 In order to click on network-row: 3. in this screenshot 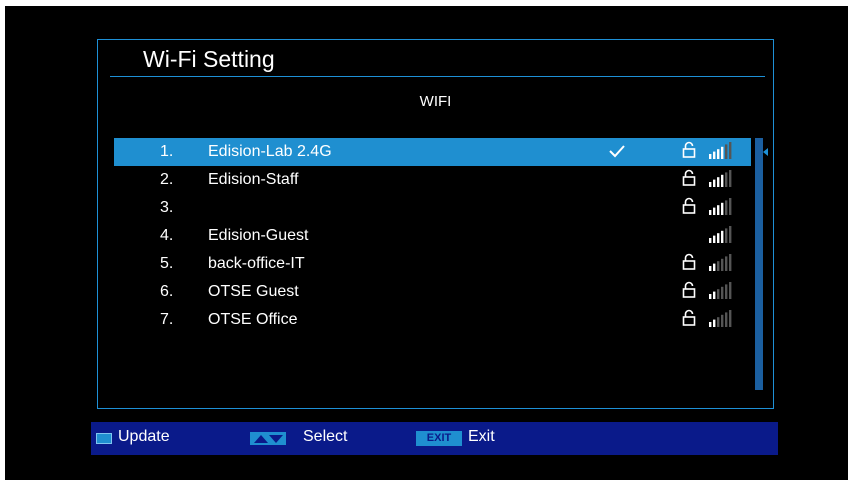, I will do `click(432, 208)`.